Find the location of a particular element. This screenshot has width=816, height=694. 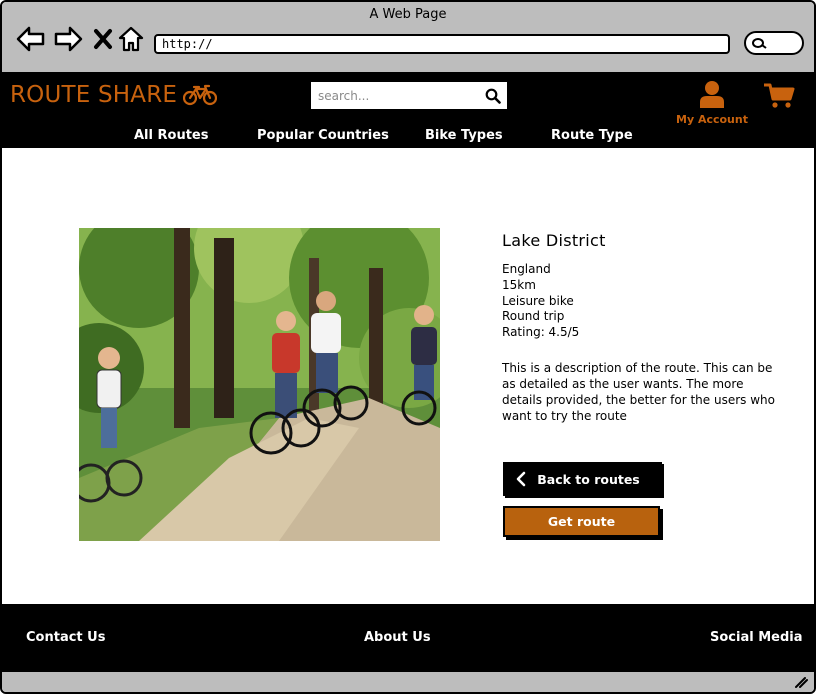

home-icon is located at coordinates (131, 39).